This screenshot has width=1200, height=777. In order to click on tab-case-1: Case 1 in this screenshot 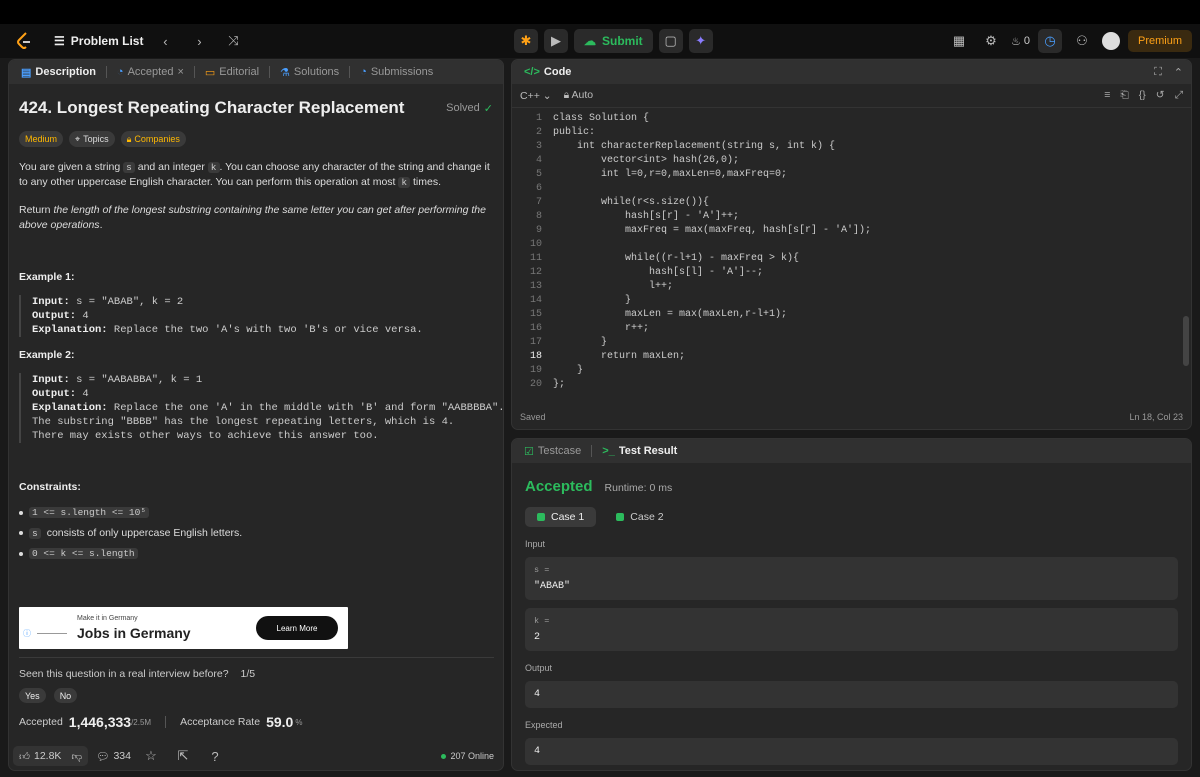, I will do `click(561, 517)`.